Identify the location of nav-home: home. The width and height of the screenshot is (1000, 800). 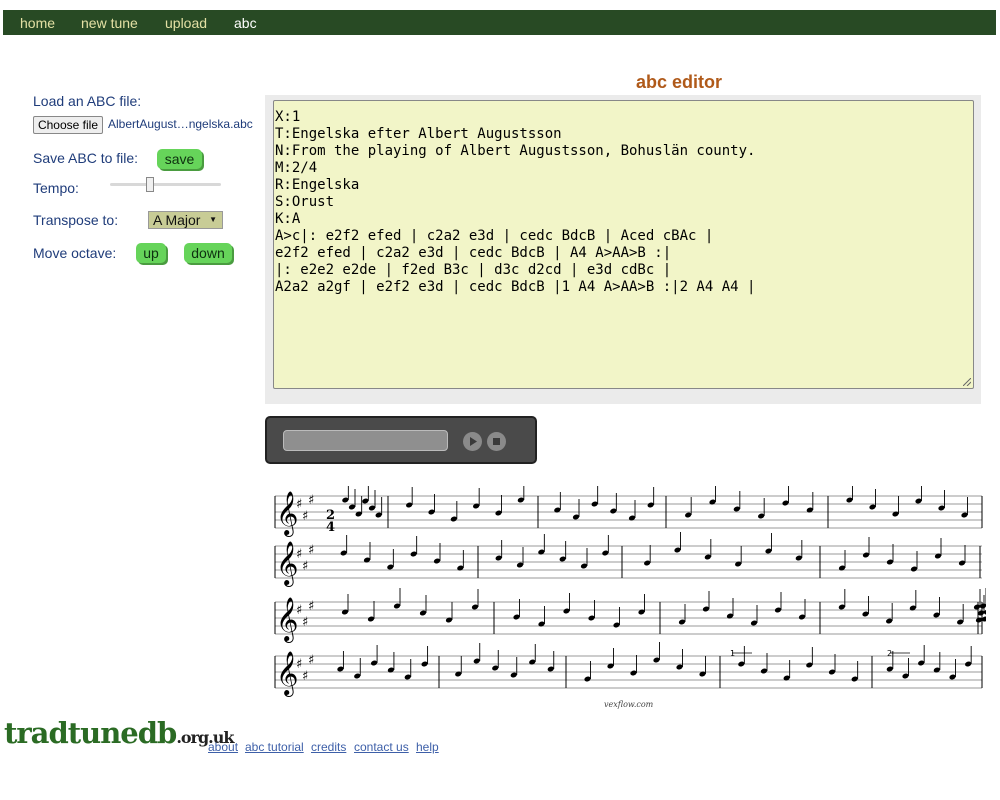
(37, 23).